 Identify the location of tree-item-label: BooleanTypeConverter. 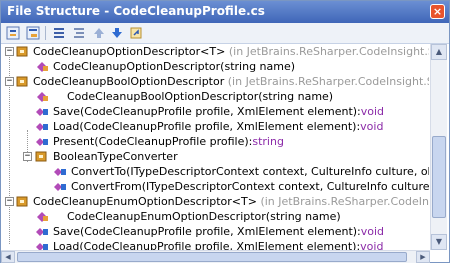
(115, 156).